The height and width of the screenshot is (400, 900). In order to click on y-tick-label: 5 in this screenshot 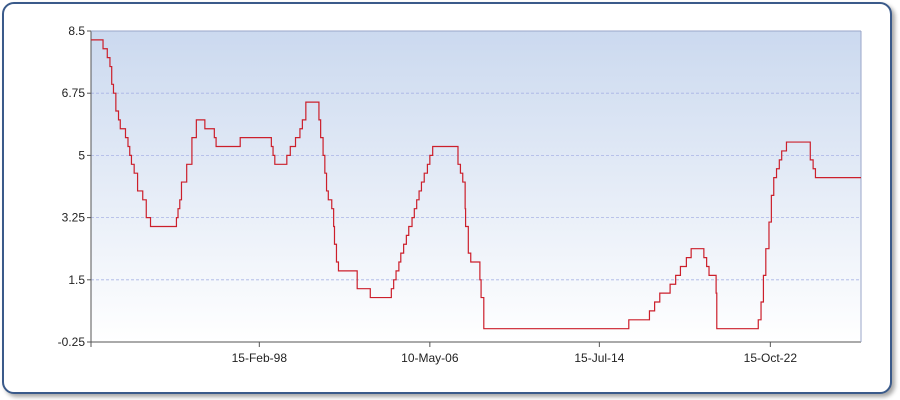, I will do `click(81, 155)`.